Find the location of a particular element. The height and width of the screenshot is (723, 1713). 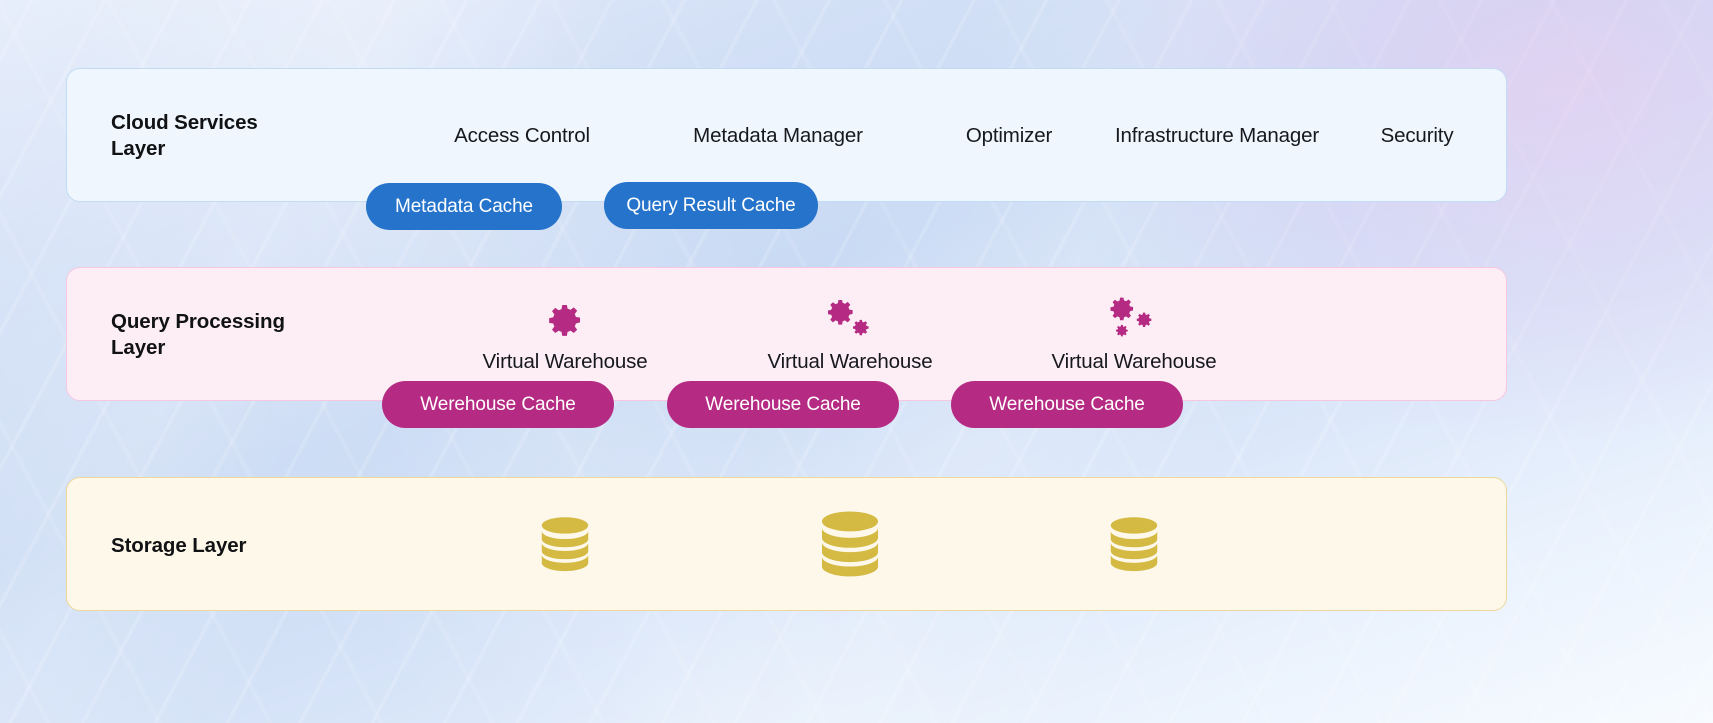

warehouse-cache-pill-0: Werehouse Cache is located at coordinates (498, 404).